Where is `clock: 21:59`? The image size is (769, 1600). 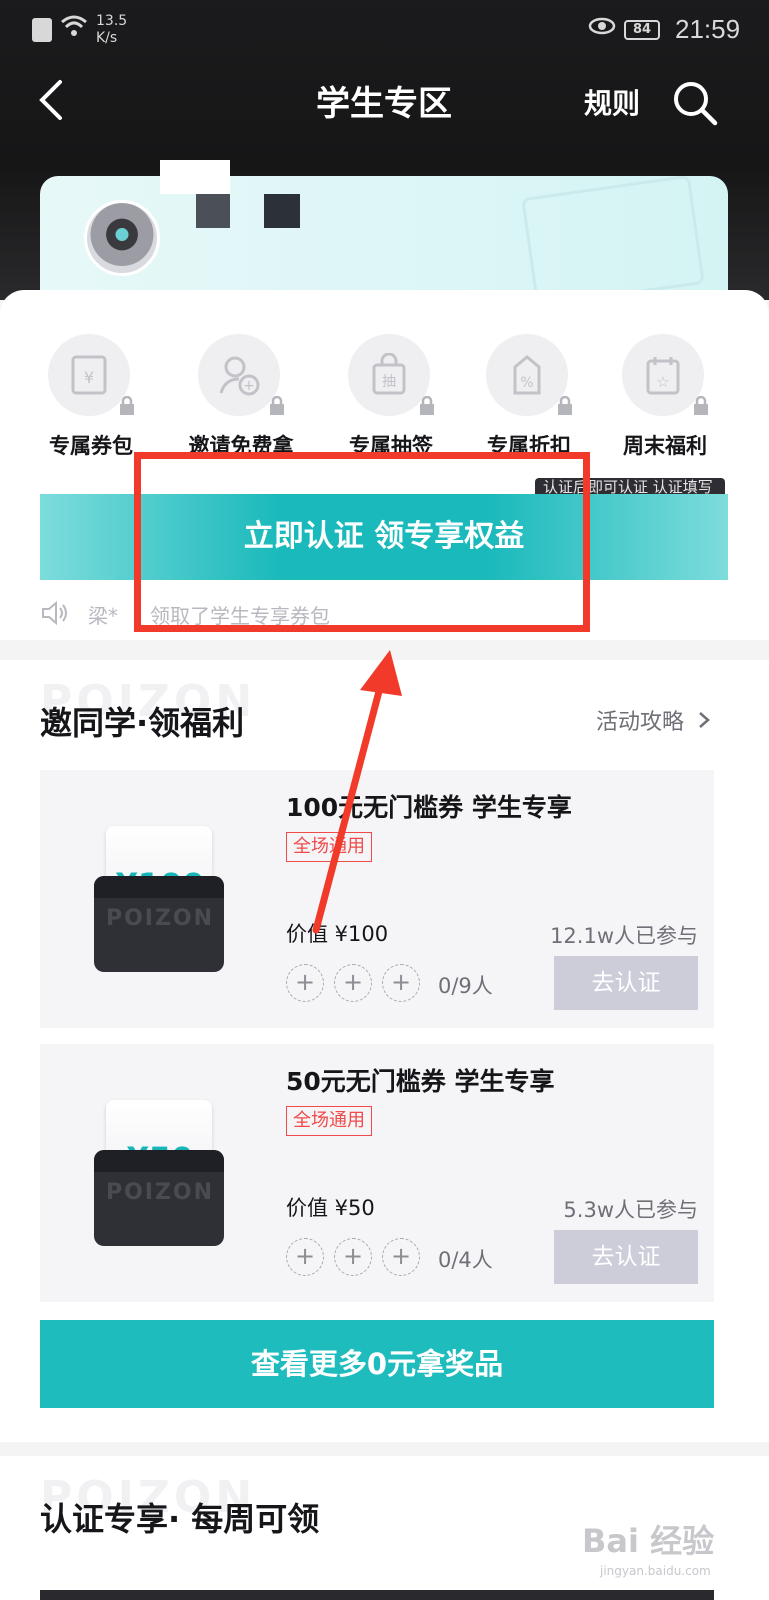
clock: 21:59 is located at coordinates (708, 29).